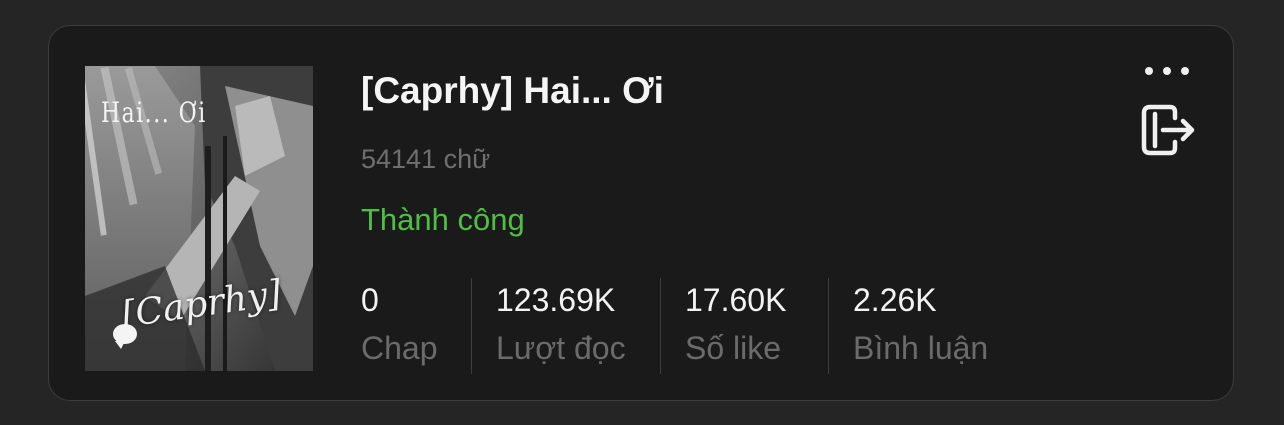  What do you see at coordinates (921, 348) in the screenshot?
I see `stat-label: Bình luận` at bounding box center [921, 348].